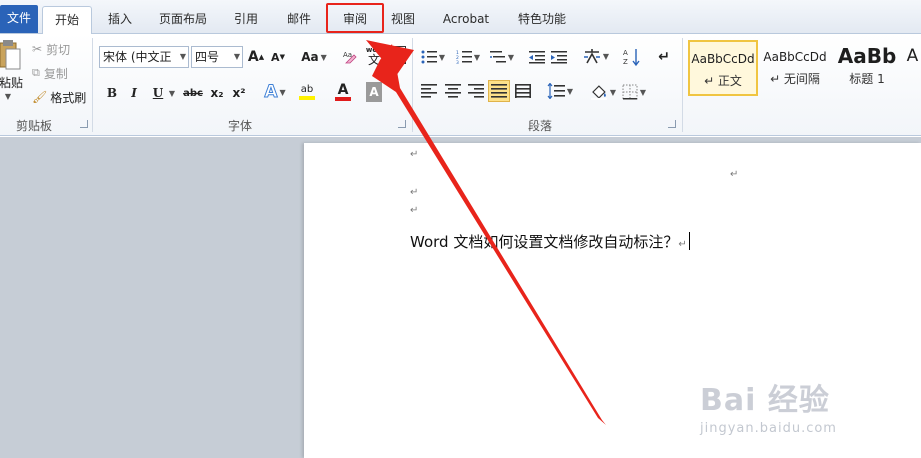  I want to click on clipboard-group-label: 剪贴板, so click(33, 126).